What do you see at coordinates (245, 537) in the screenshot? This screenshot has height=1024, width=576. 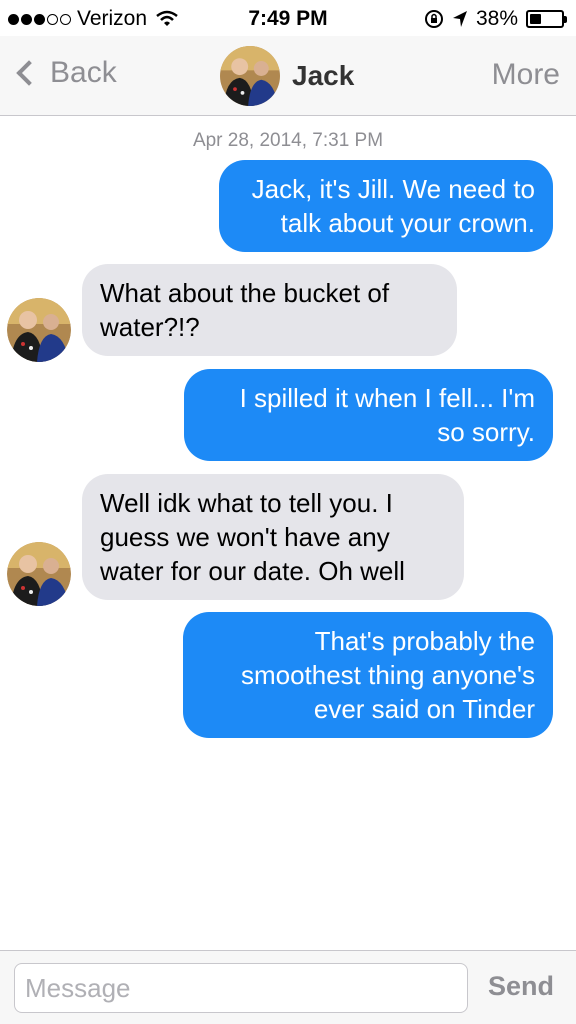 I see `message-line: guess we won't have any` at bounding box center [245, 537].